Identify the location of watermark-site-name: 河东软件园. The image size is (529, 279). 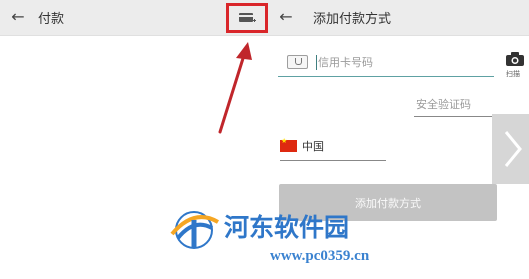
(287, 227).